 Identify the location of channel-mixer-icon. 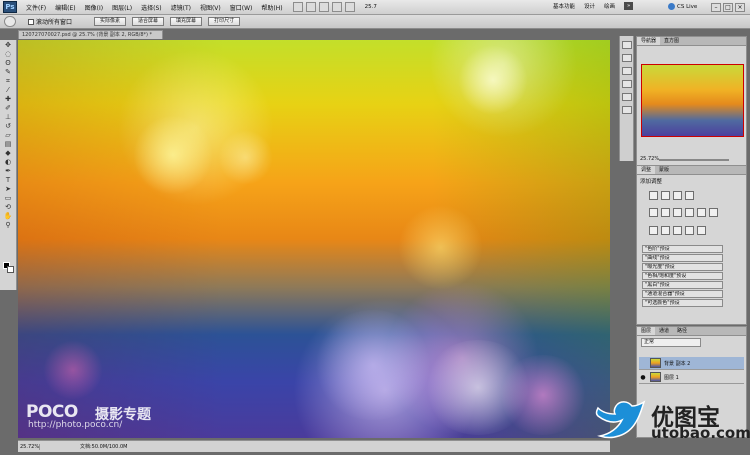
(713, 212).